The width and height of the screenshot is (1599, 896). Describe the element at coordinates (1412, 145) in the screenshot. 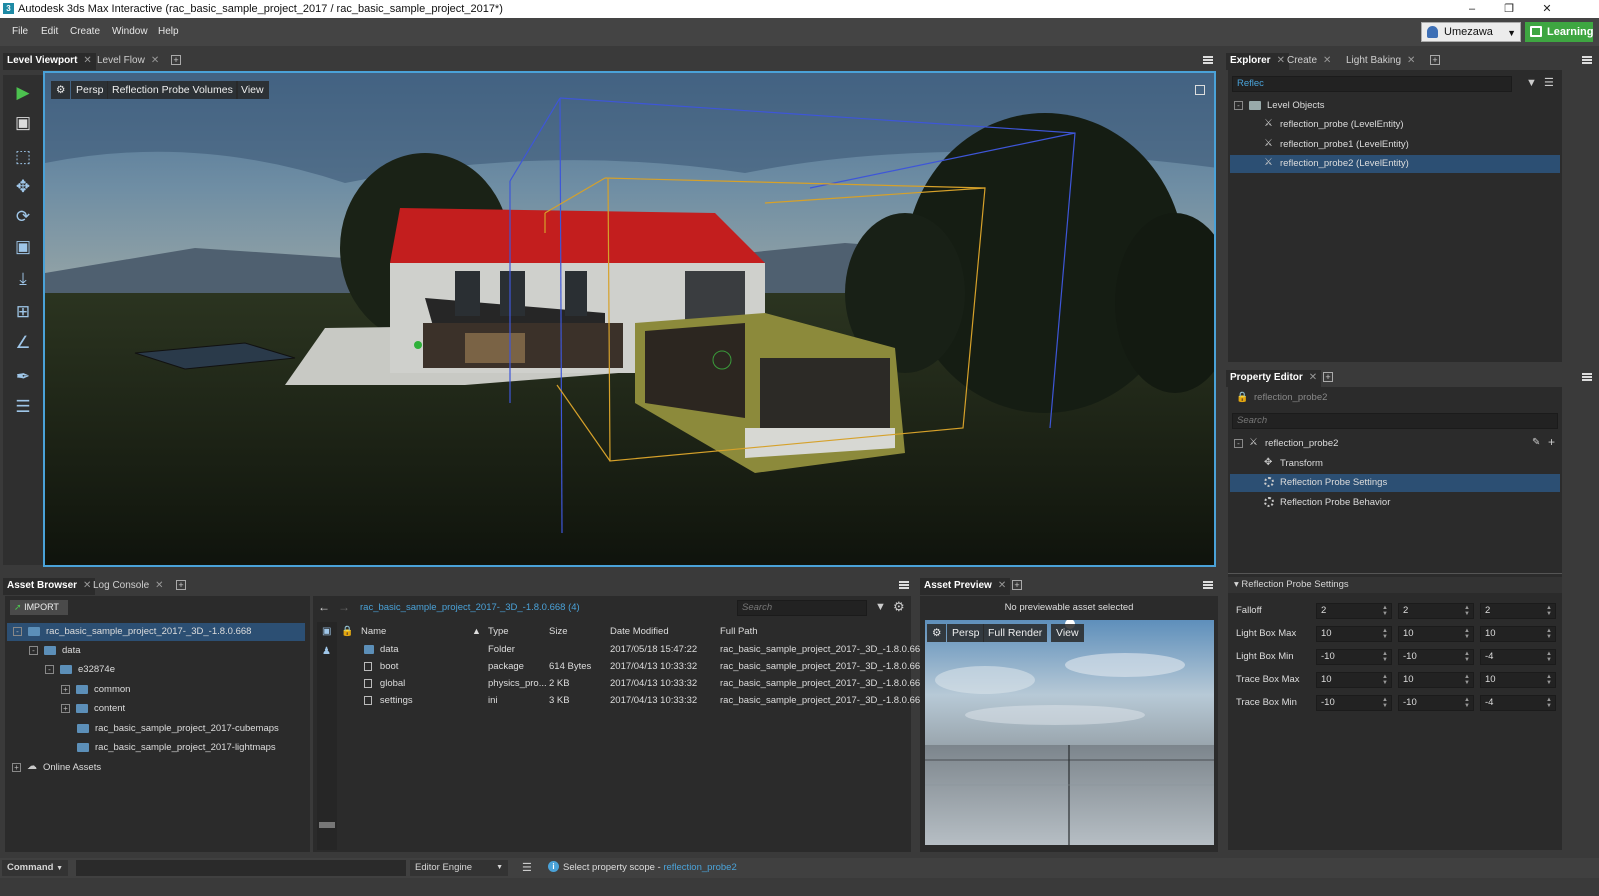

I see `tree-item-reflection-probe1: ⚔ reflection_probe1 (LevelEntity)` at that location.